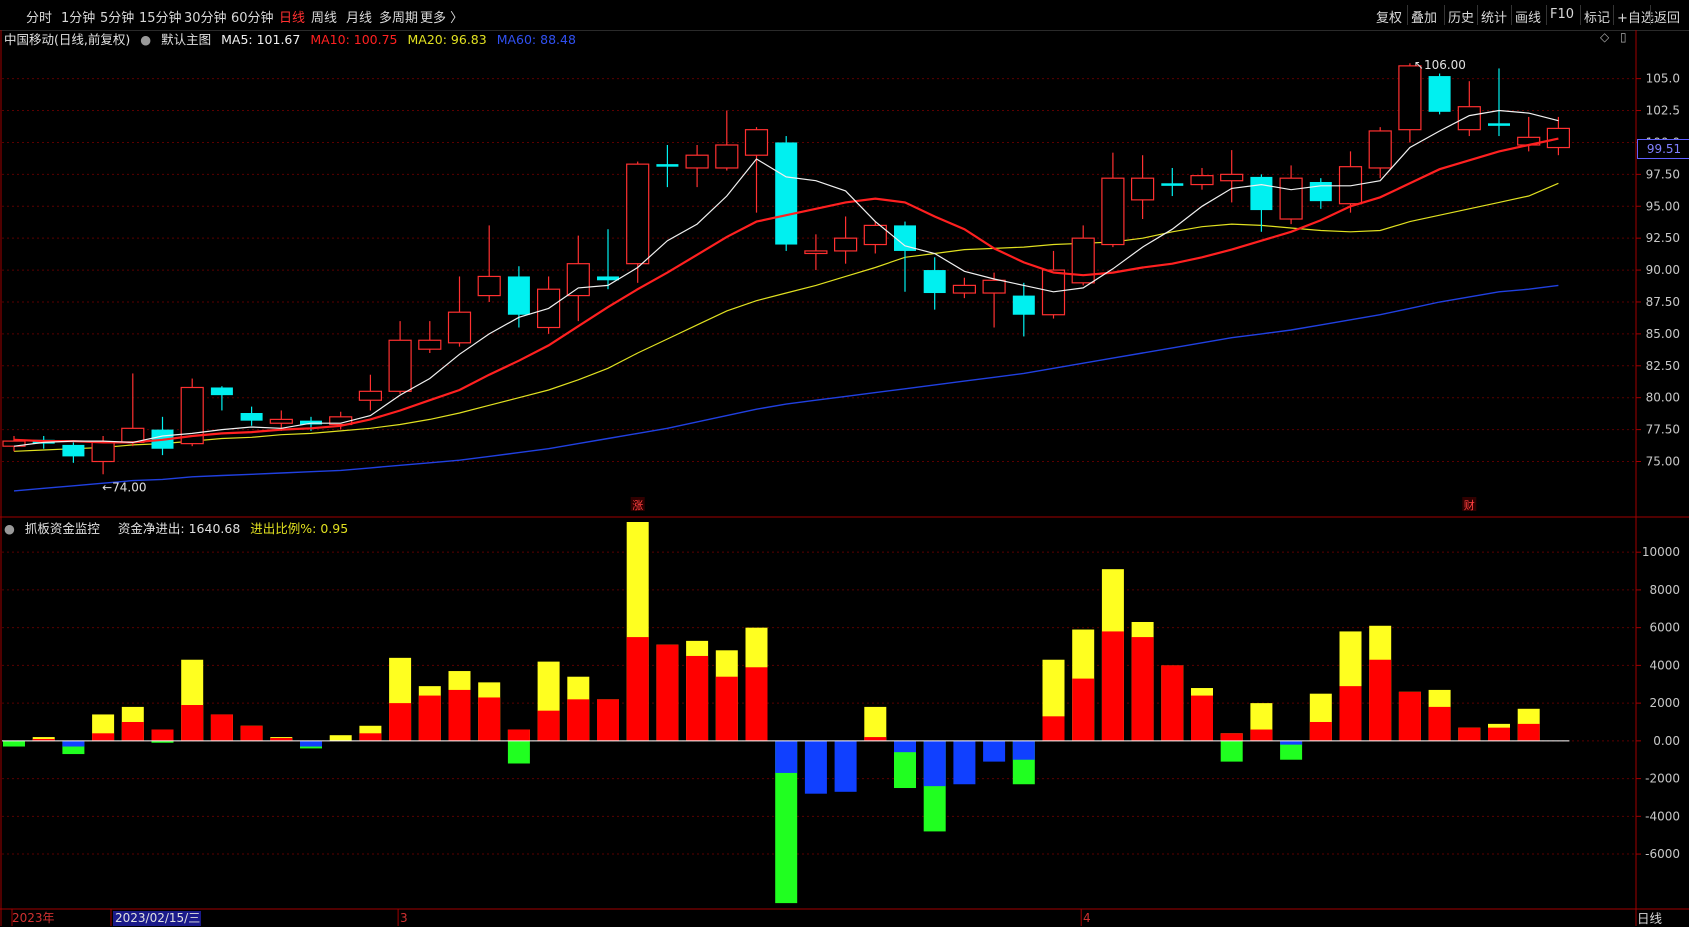 This screenshot has width=1689, height=927. Describe the element at coordinates (1663, 462) in the screenshot. I see `price-tick-label-12: 75.00` at that location.